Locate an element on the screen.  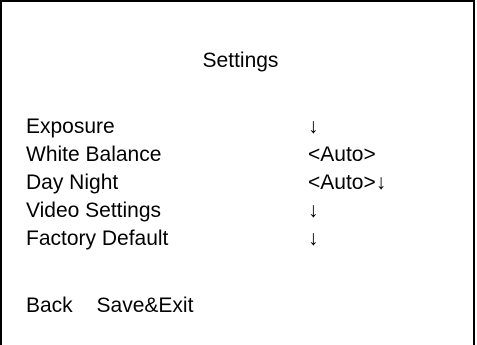
menu-item-white-balance: White Balance <Auto> is located at coordinates (241, 155).